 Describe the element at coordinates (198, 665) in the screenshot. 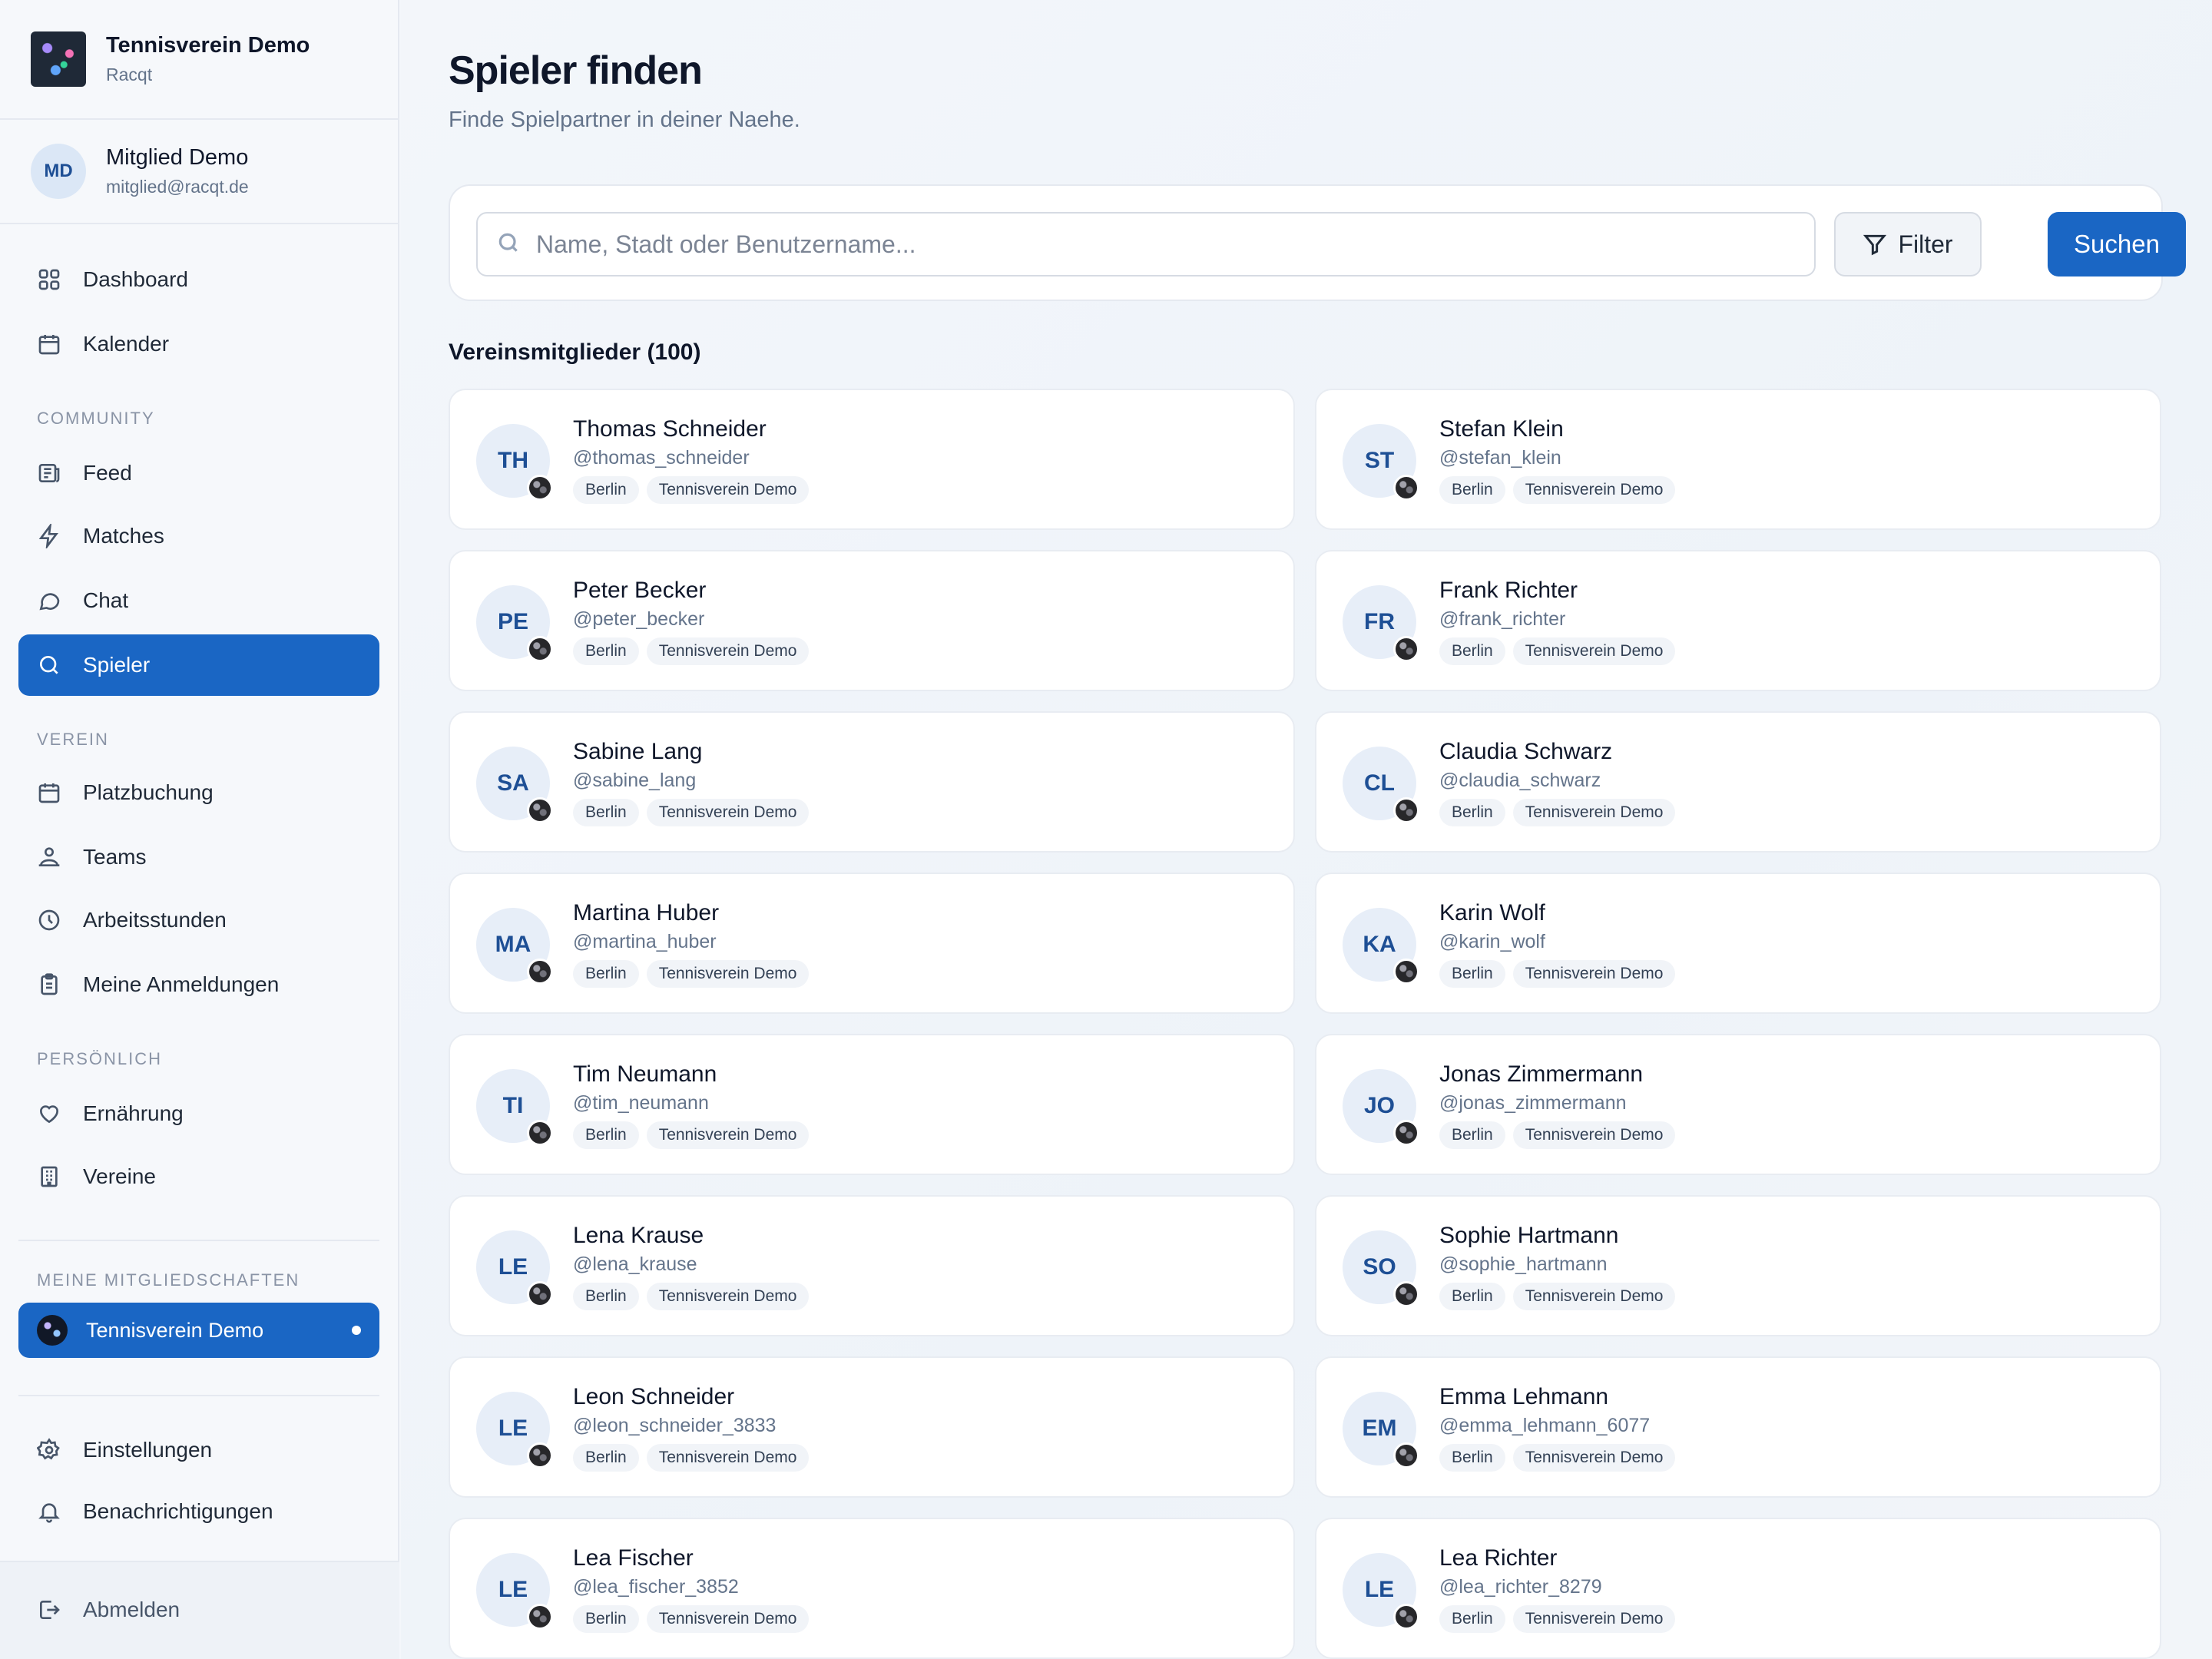

I see `sidebar-item-spieler: Spieler` at that location.